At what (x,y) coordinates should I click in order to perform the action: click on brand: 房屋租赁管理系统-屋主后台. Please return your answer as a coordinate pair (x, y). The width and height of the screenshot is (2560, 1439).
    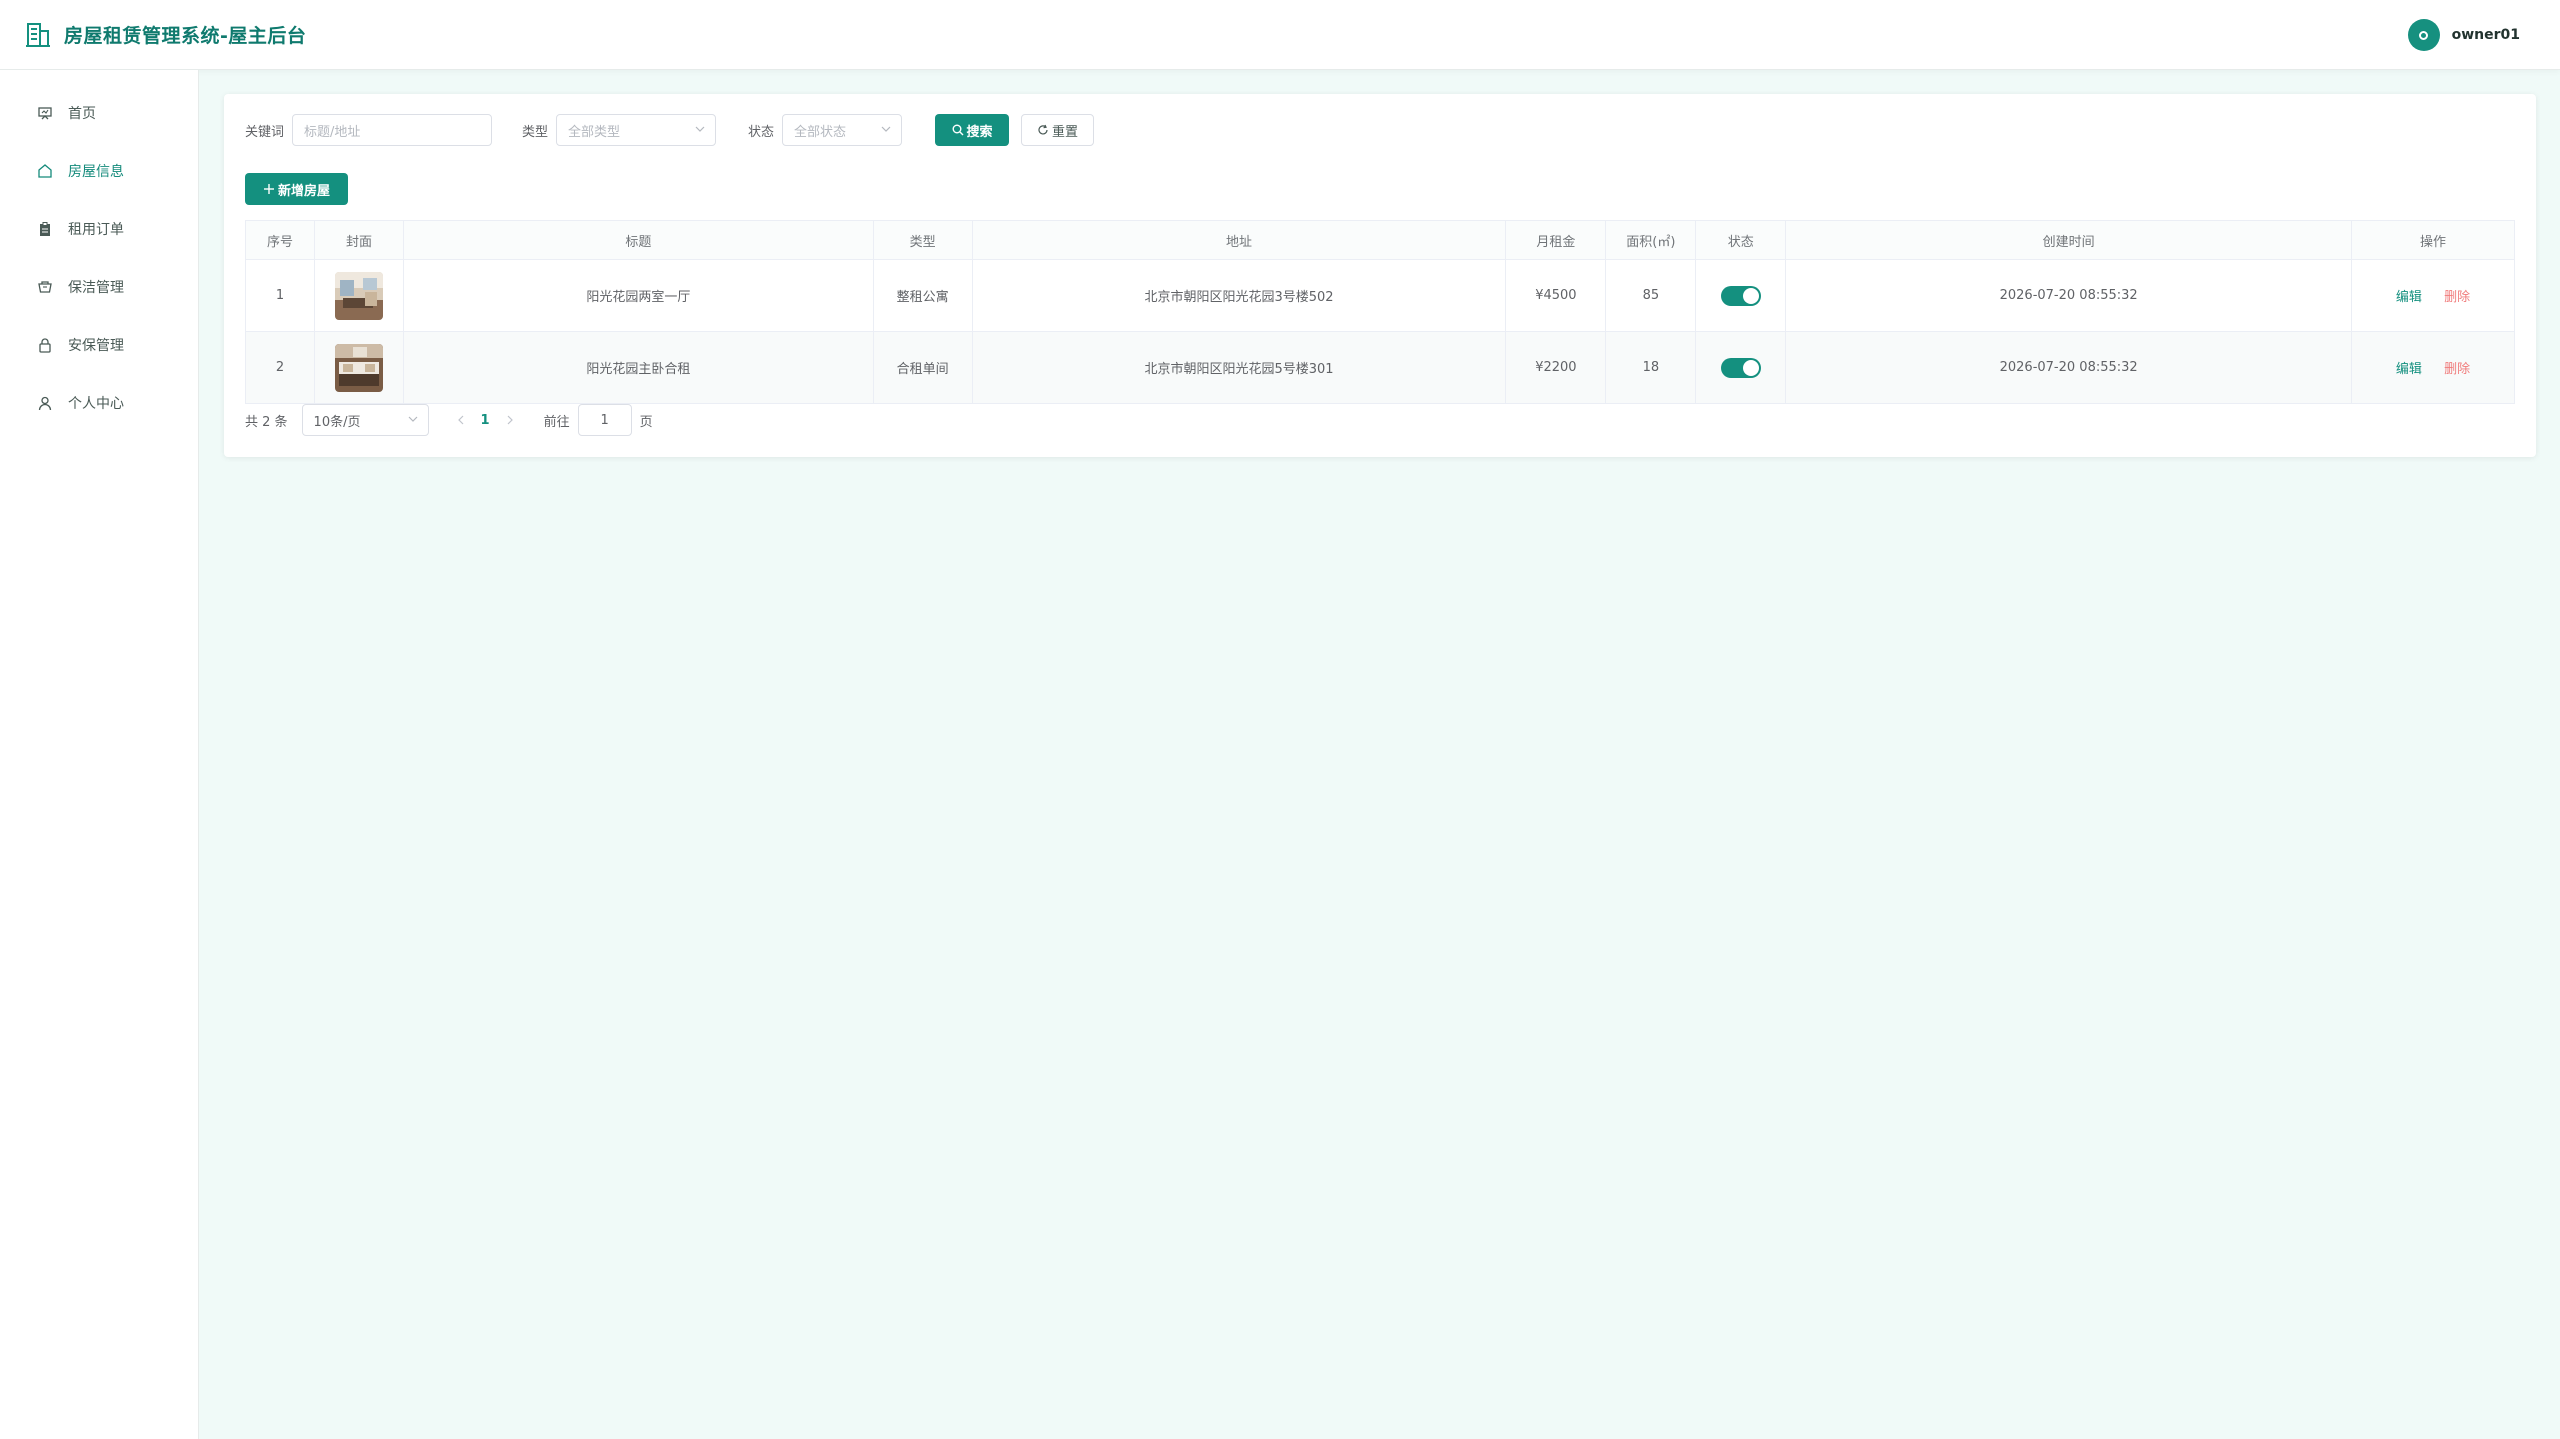
    Looking at the image, I should click on (166, 34).